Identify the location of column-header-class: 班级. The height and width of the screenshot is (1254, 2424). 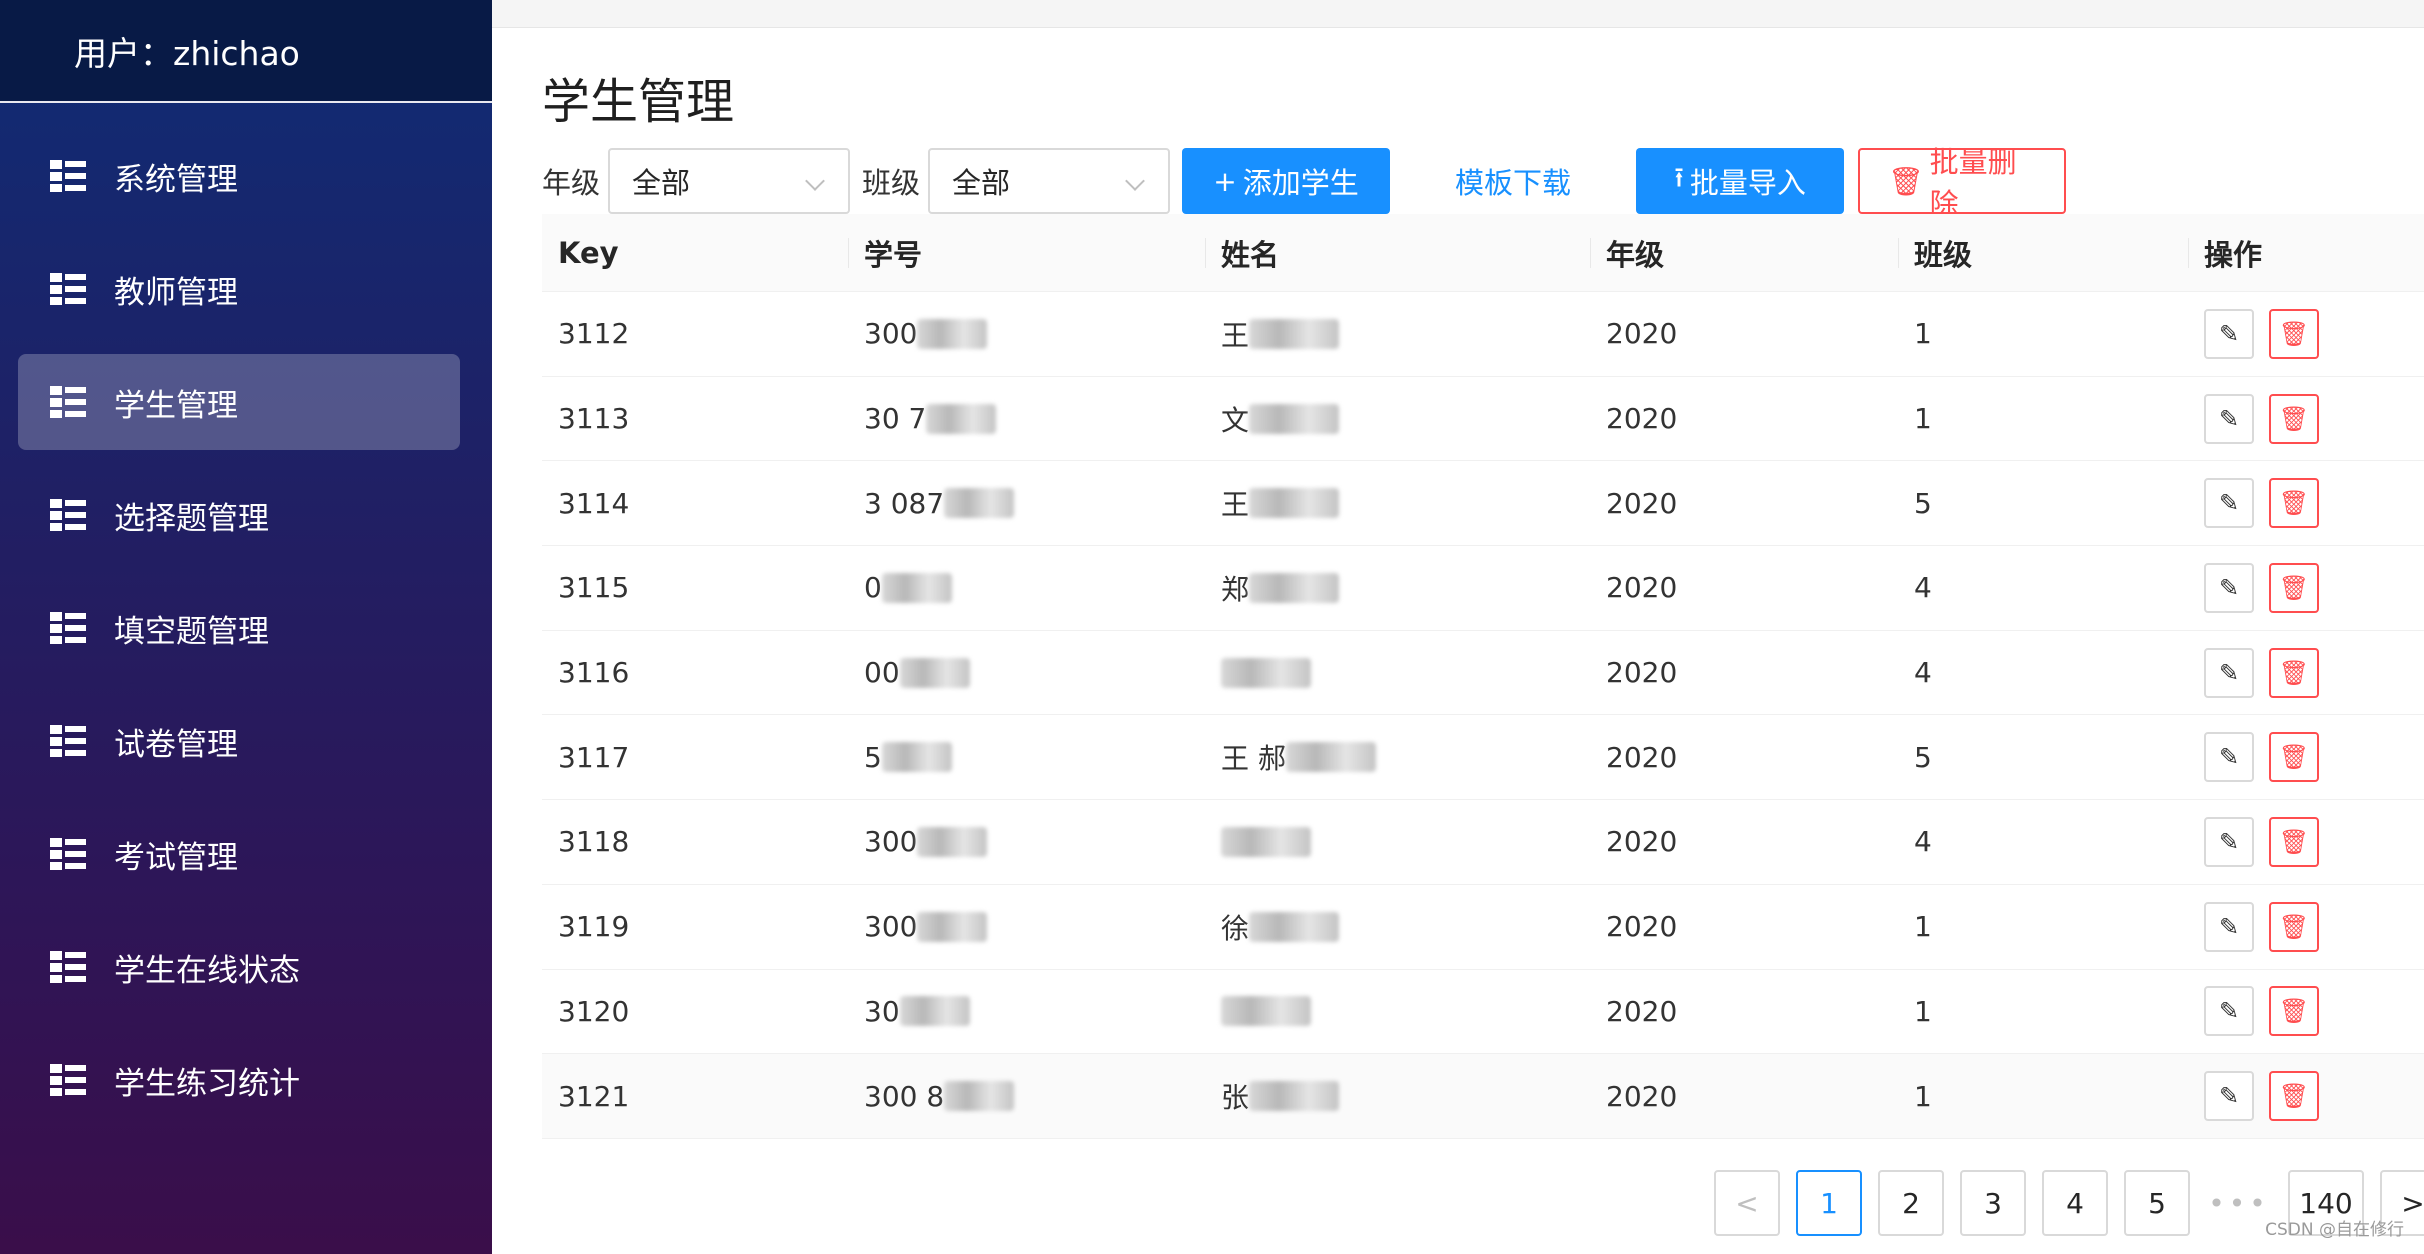
(2043, 253).